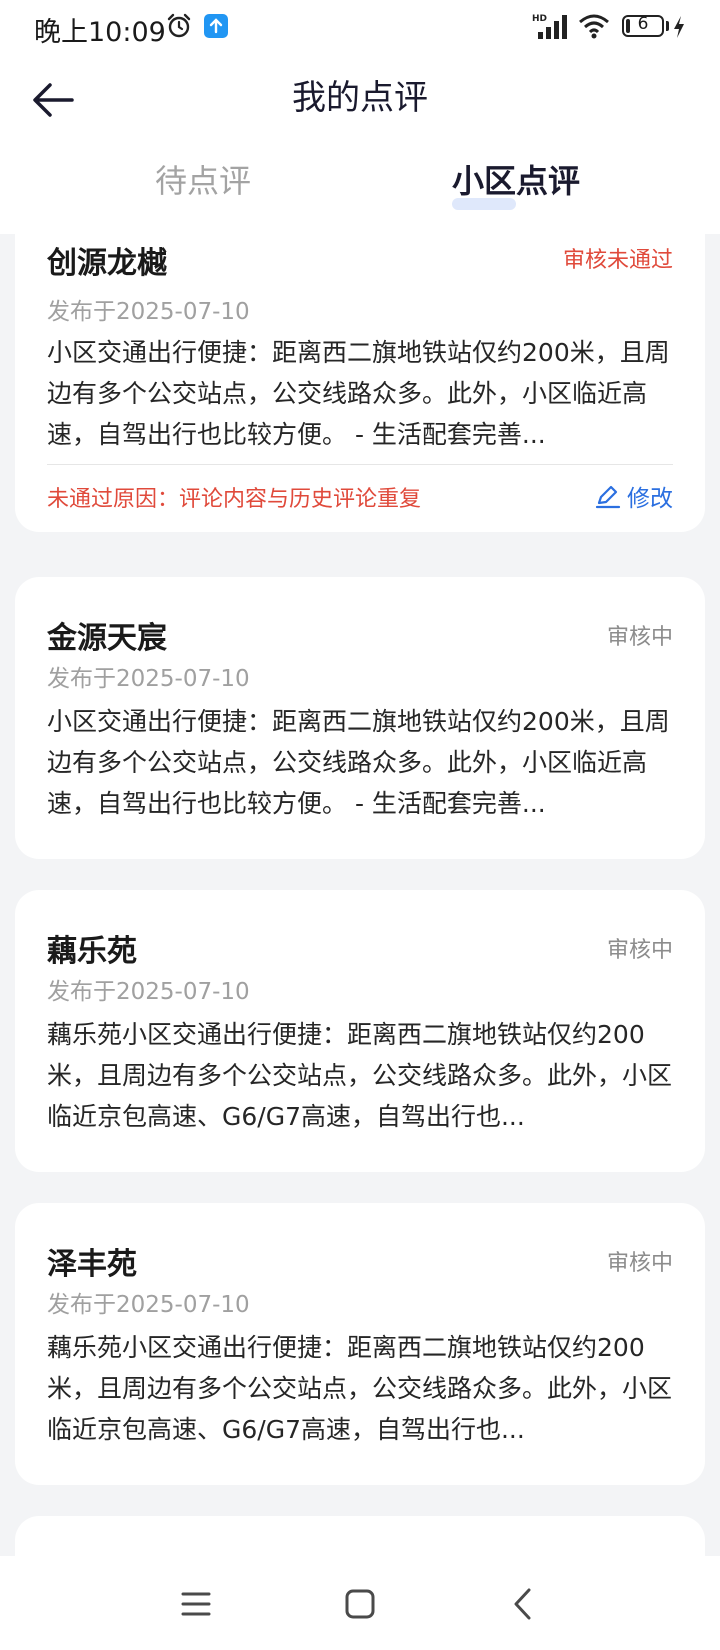 This screenshot has height=1650, width=720. Describe the element at coordinates (107, 638) in the screenshot. I see `community-name: 金源天宸` at that location.